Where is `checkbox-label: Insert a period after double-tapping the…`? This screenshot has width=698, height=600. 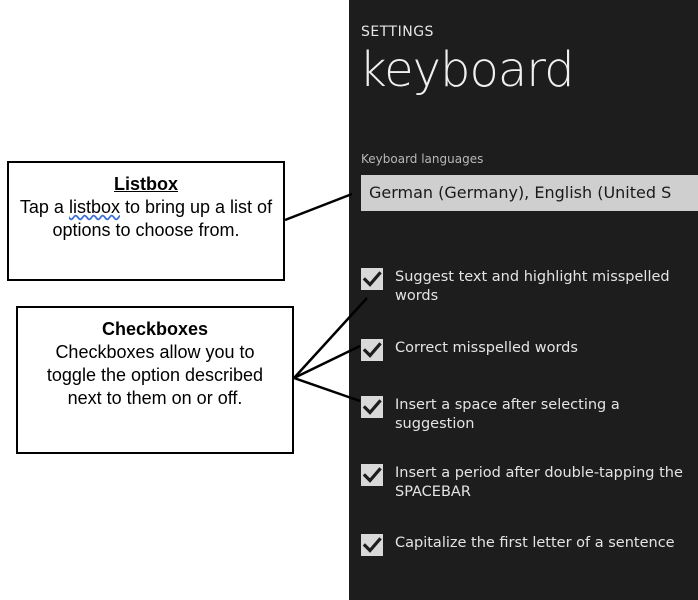
checkbox-label: Insert a period after double-tapping the… is located at coordinates (539, 482).